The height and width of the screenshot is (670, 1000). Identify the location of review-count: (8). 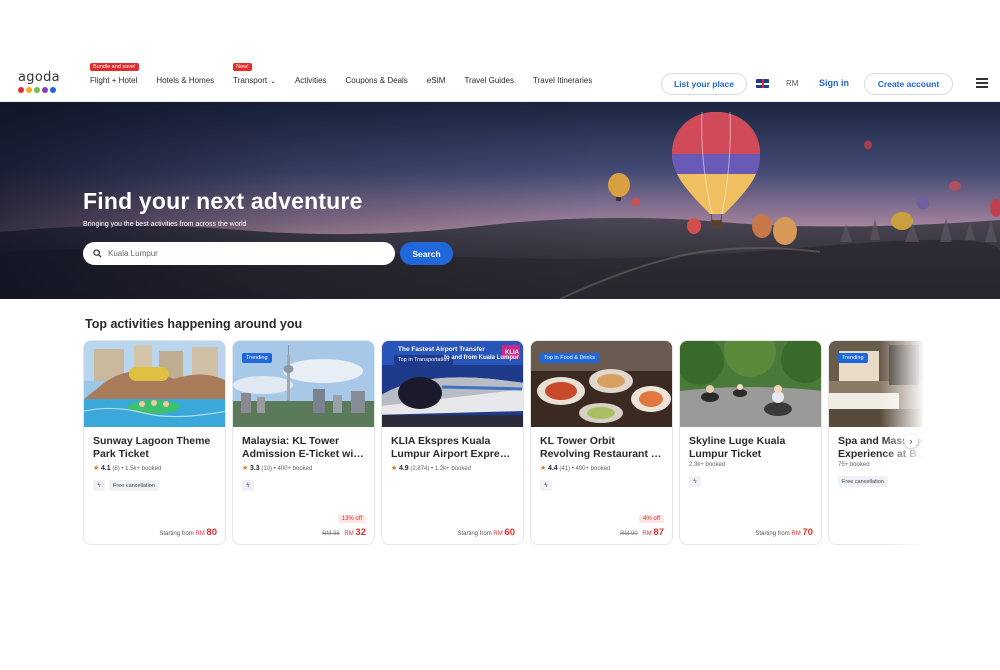
(116, 469).